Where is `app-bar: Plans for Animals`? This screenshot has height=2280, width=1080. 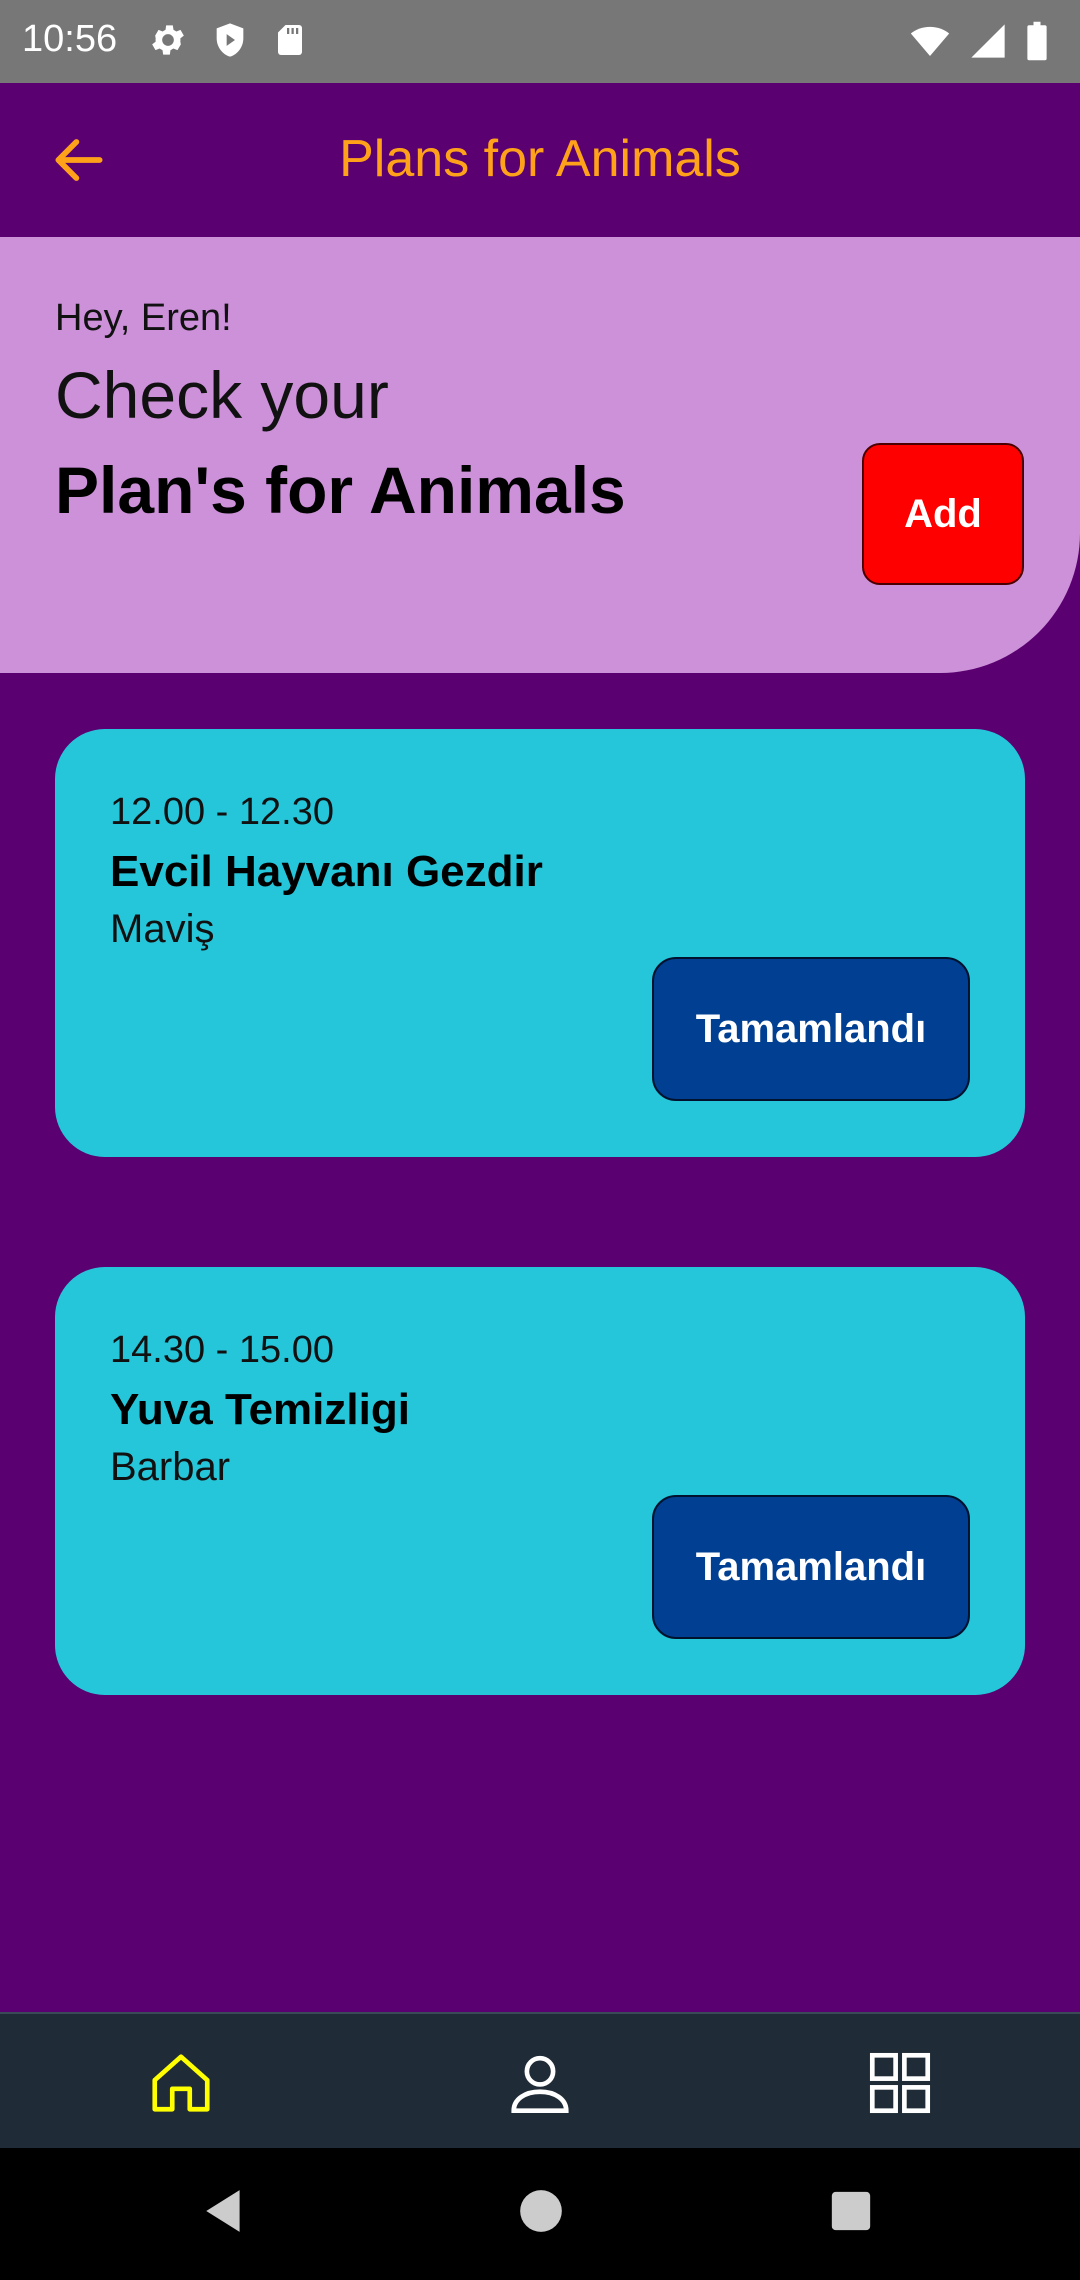
app-bar: Plans for Animals is located at coordinates (540, 160).